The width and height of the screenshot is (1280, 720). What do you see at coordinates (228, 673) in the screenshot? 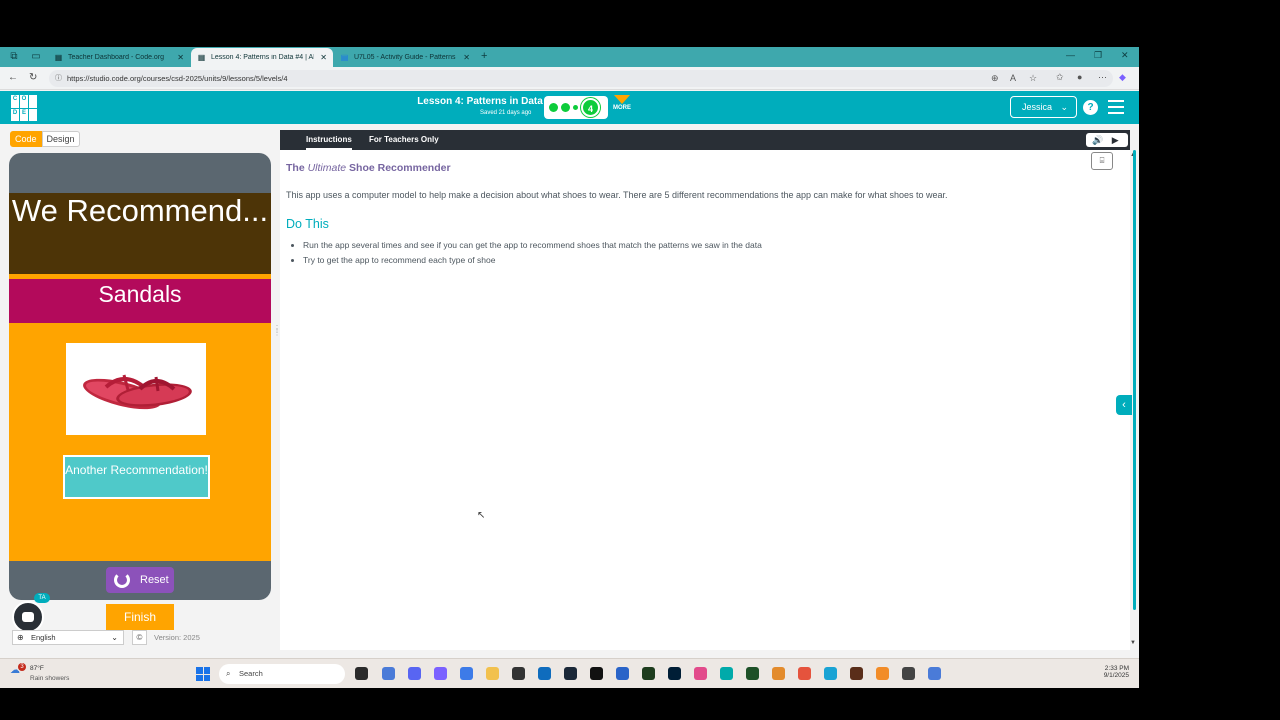
I see `search-icon: ⌕` at bounding box center [228, 673].